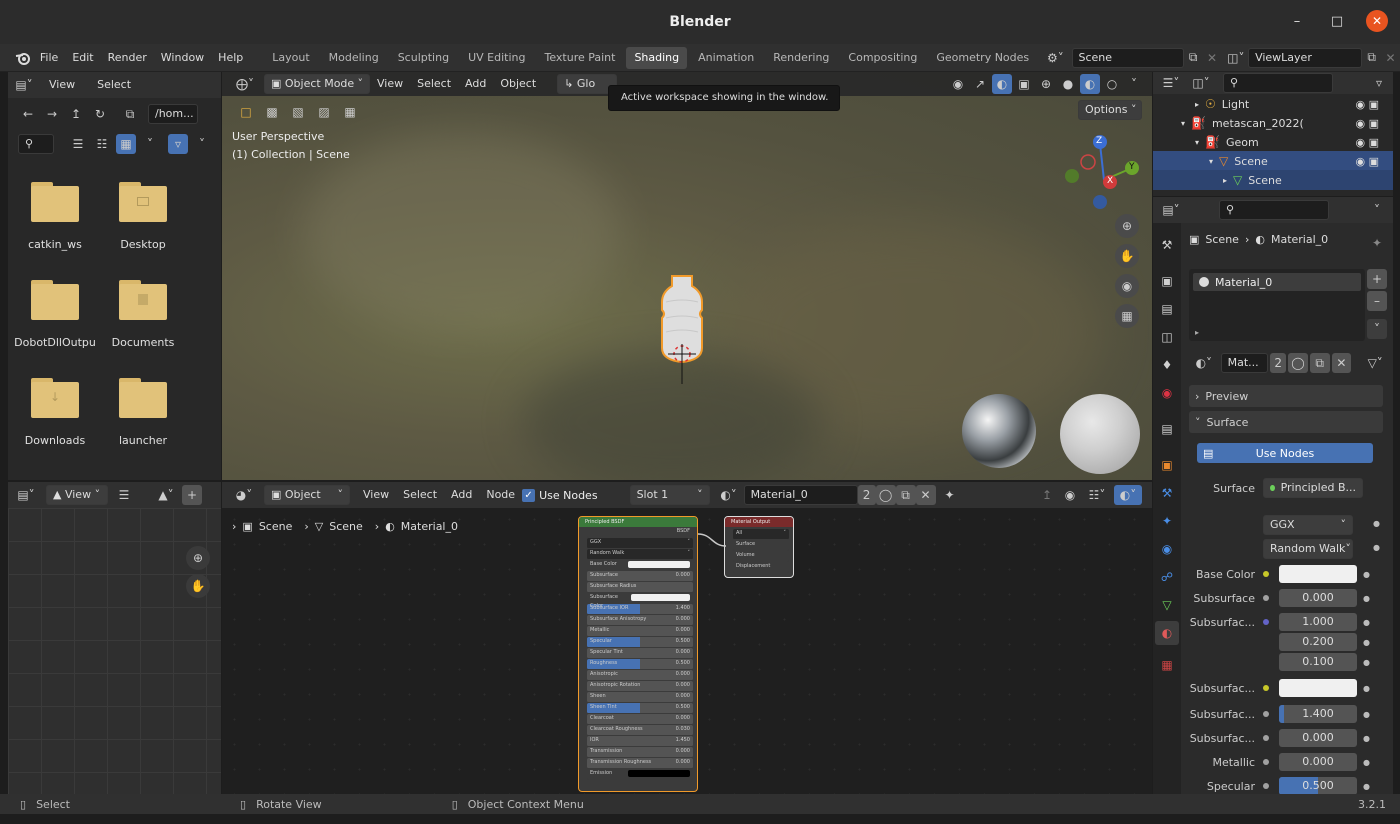  What do you see at coordinates (298, 112) in the screenshot?
I see `select-extend-icon: ▧` at bounding box center [298, 112].